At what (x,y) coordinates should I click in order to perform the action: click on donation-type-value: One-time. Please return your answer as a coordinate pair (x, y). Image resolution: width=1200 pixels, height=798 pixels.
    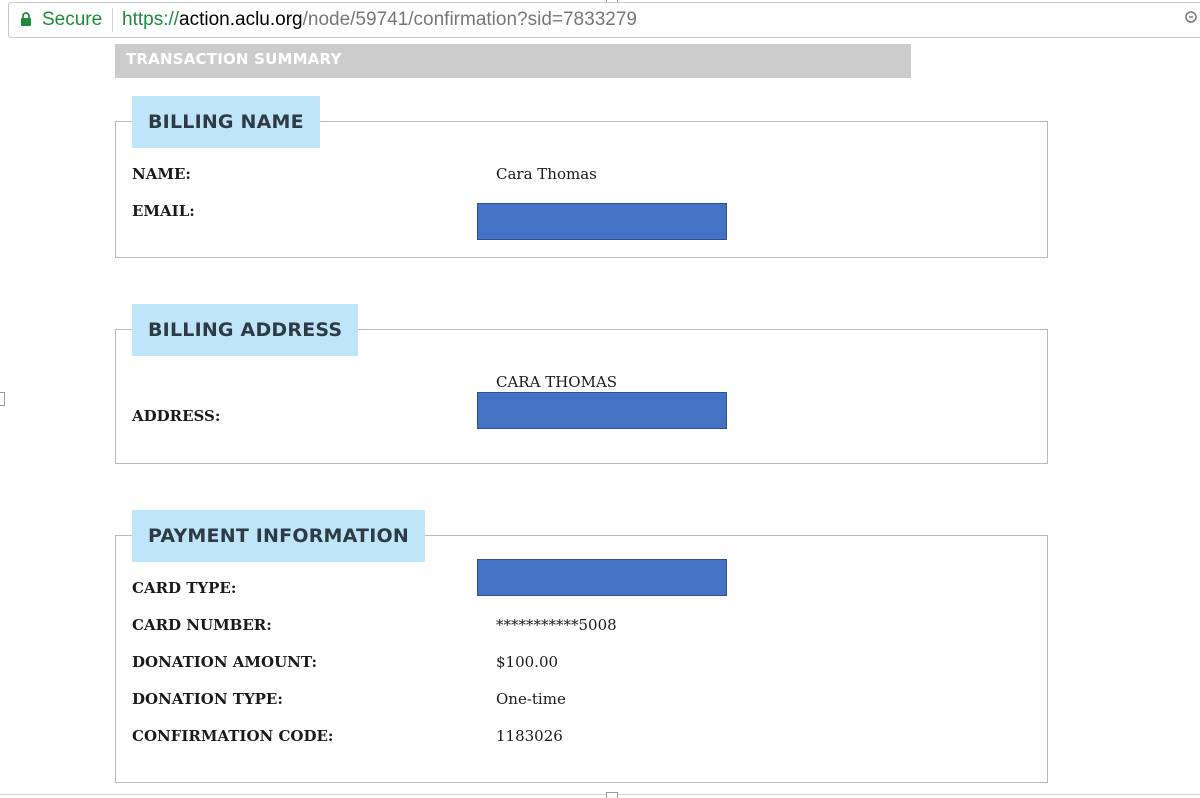
    Looking at the image, I should click on (531, 699).